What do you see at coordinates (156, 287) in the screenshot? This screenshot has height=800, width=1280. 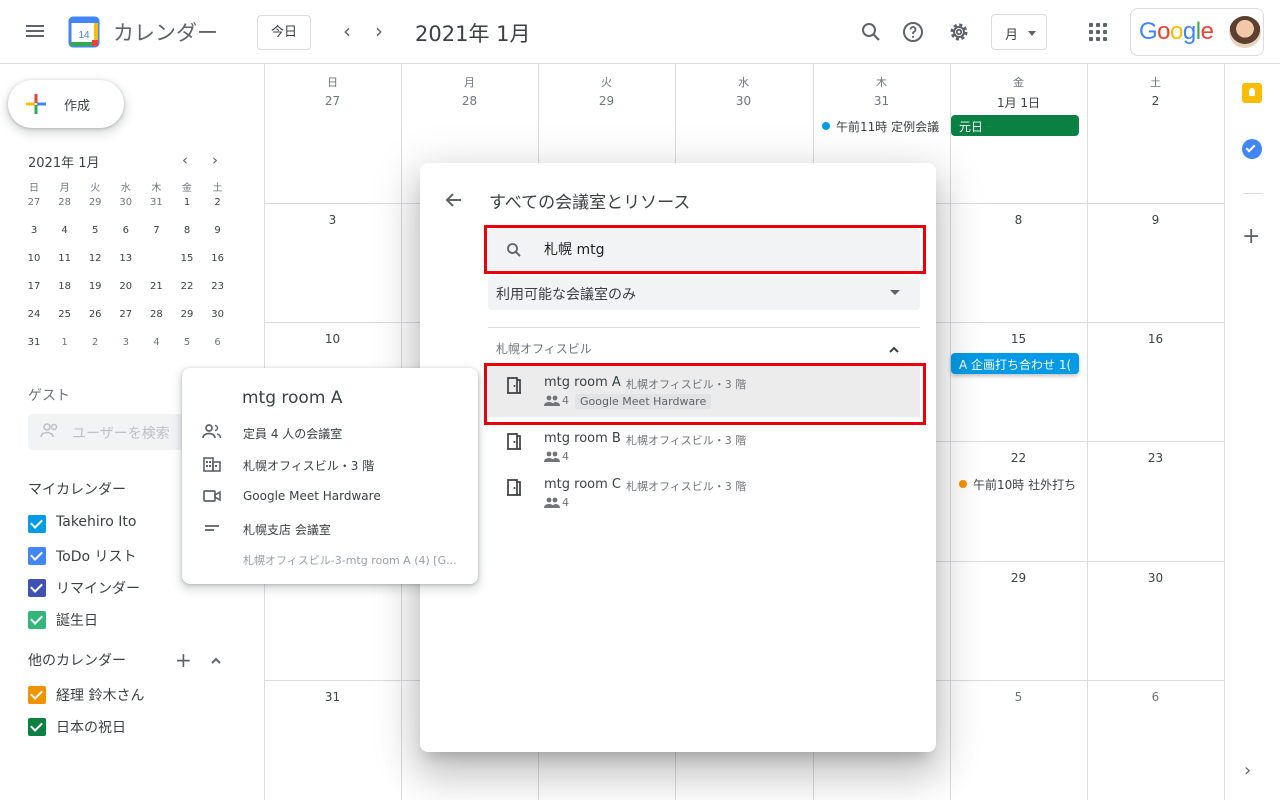 I see `mini-day: 21` at bounding box center [156, 287].